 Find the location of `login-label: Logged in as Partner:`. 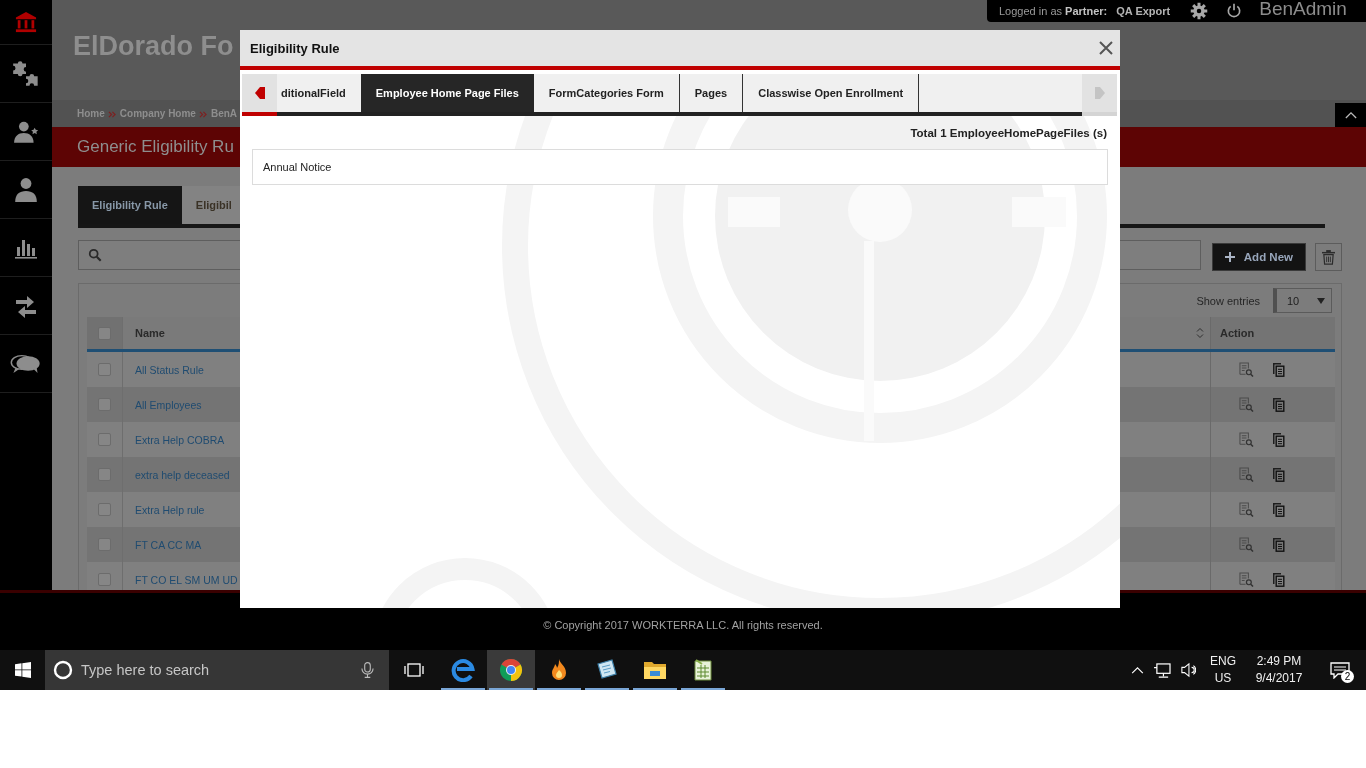

login-label: Logged in as Partner: is located at coordinates (1053, 11).